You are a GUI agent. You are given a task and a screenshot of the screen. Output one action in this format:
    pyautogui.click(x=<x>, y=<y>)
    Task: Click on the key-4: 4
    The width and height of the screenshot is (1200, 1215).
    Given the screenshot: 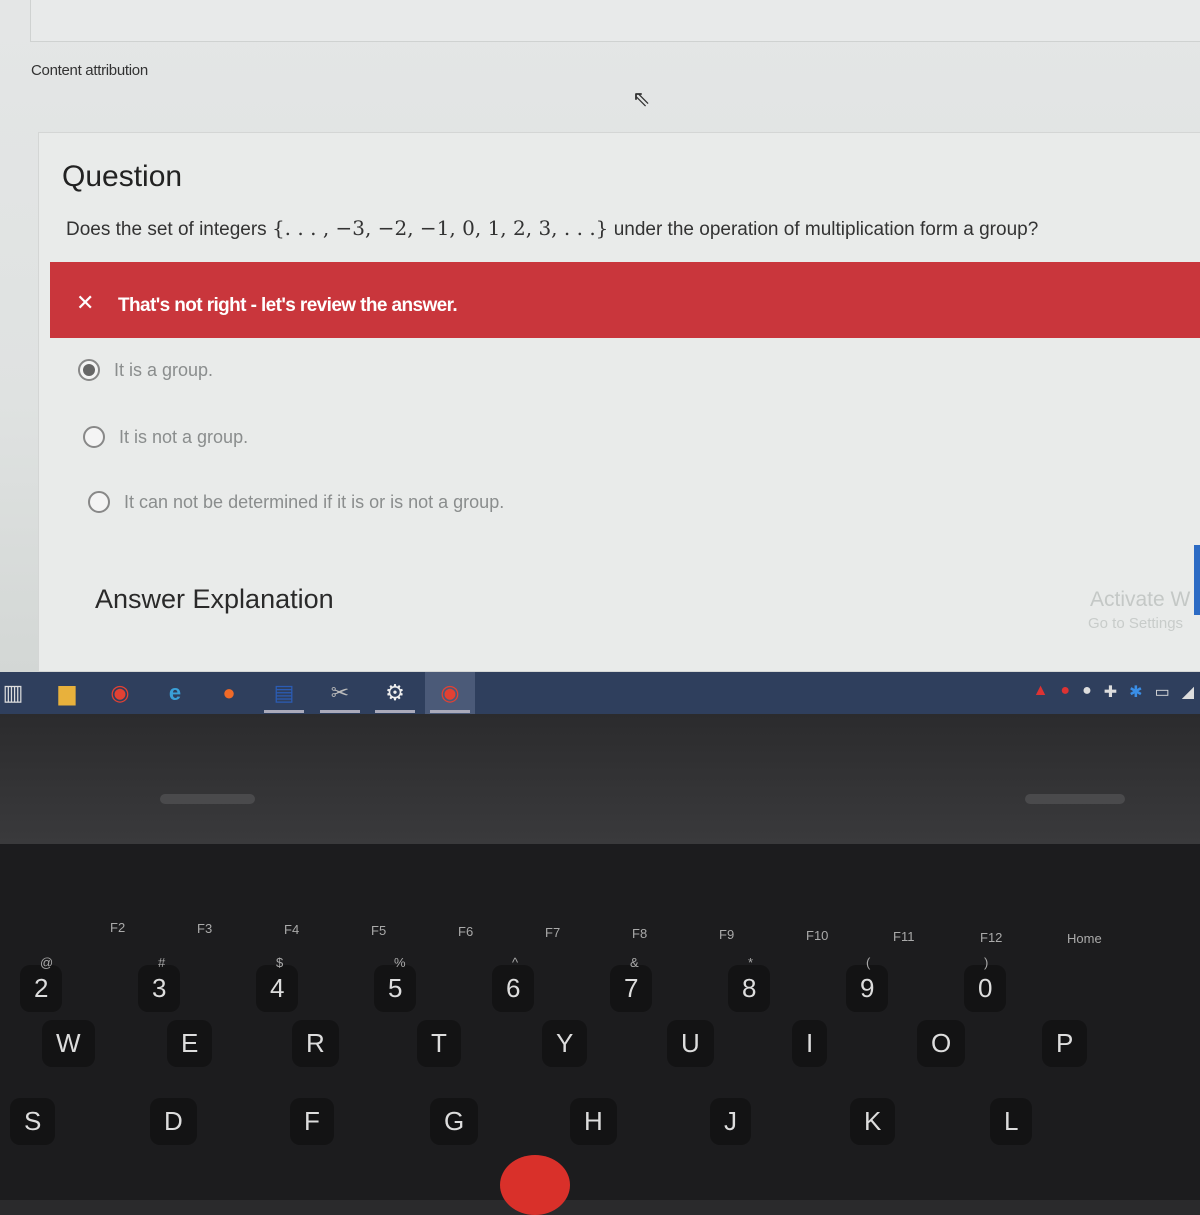 What is the action you would take?
    pyautogui.click(x=277, y=988)
    